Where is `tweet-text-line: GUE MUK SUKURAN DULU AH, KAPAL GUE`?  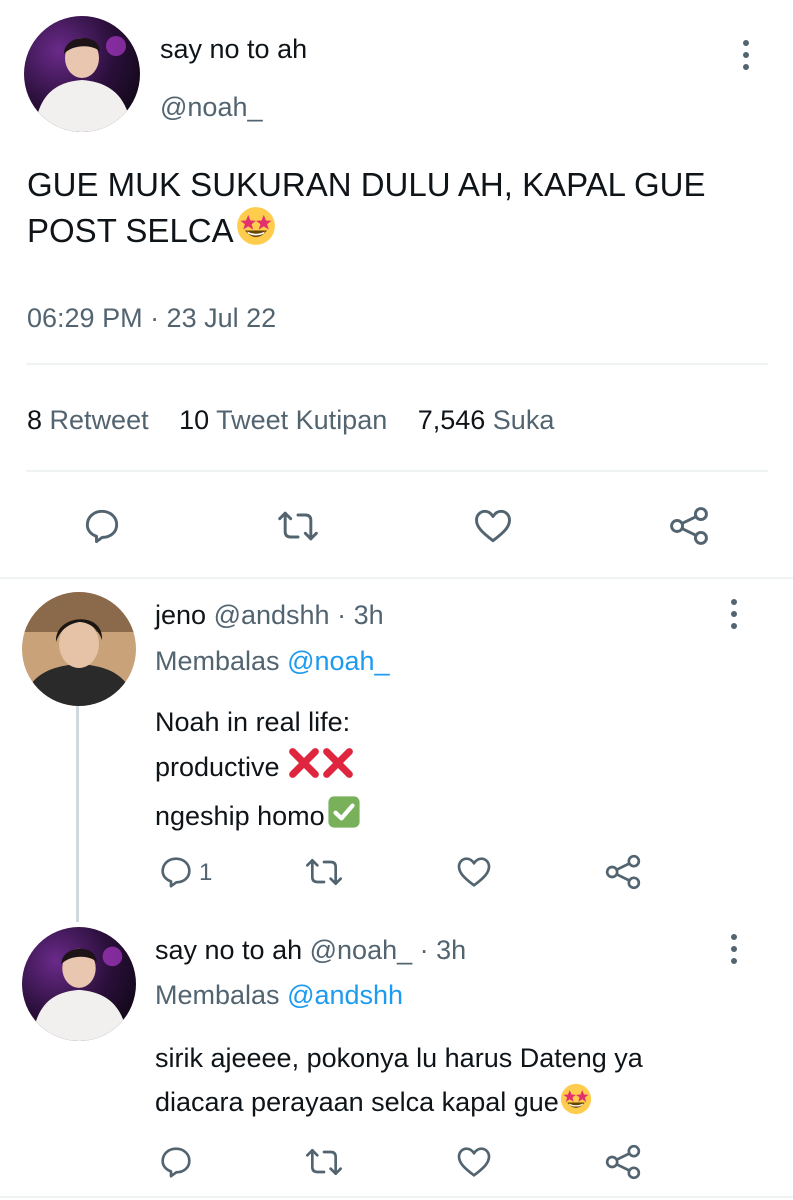
tweet-text-line: GUE MUK SUKURAN DULU AH, KAPAL GUE is located at coordinates (366, 184).